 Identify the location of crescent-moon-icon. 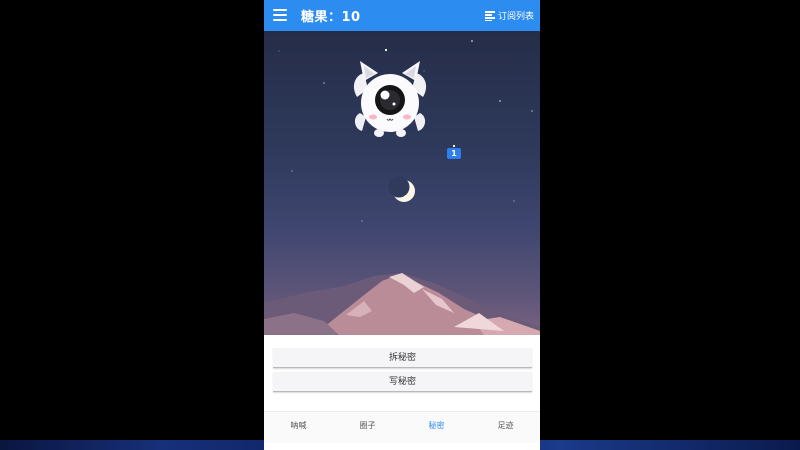
(401, 189).